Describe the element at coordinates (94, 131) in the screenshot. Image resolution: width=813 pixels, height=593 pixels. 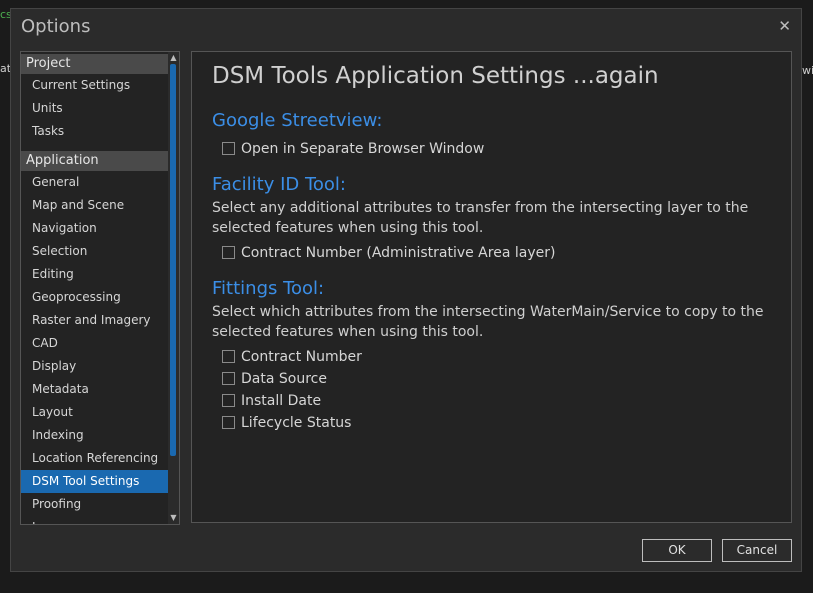
I see `sidebar-item: Tasks` at that location.